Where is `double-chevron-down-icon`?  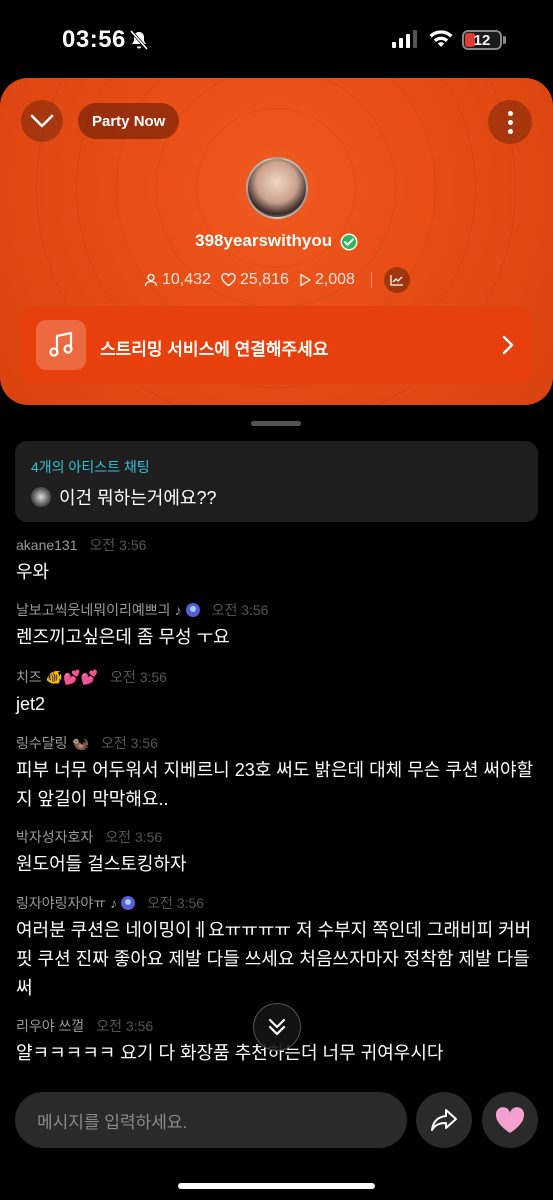 double-chevron-down-icon is located at coordinates (277, 1027).